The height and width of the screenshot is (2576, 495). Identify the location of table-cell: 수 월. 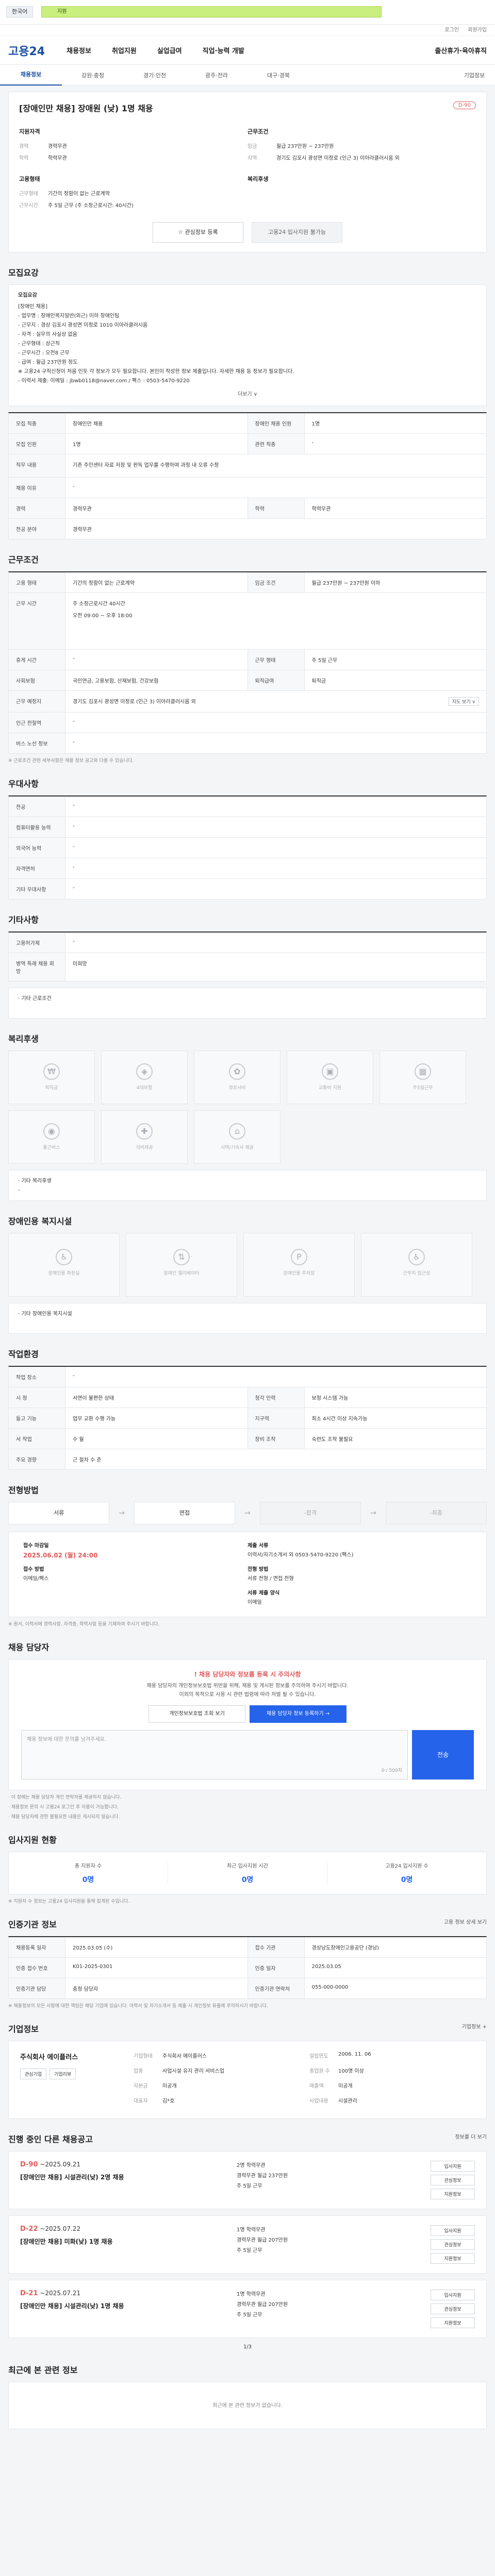
(156, 1439).